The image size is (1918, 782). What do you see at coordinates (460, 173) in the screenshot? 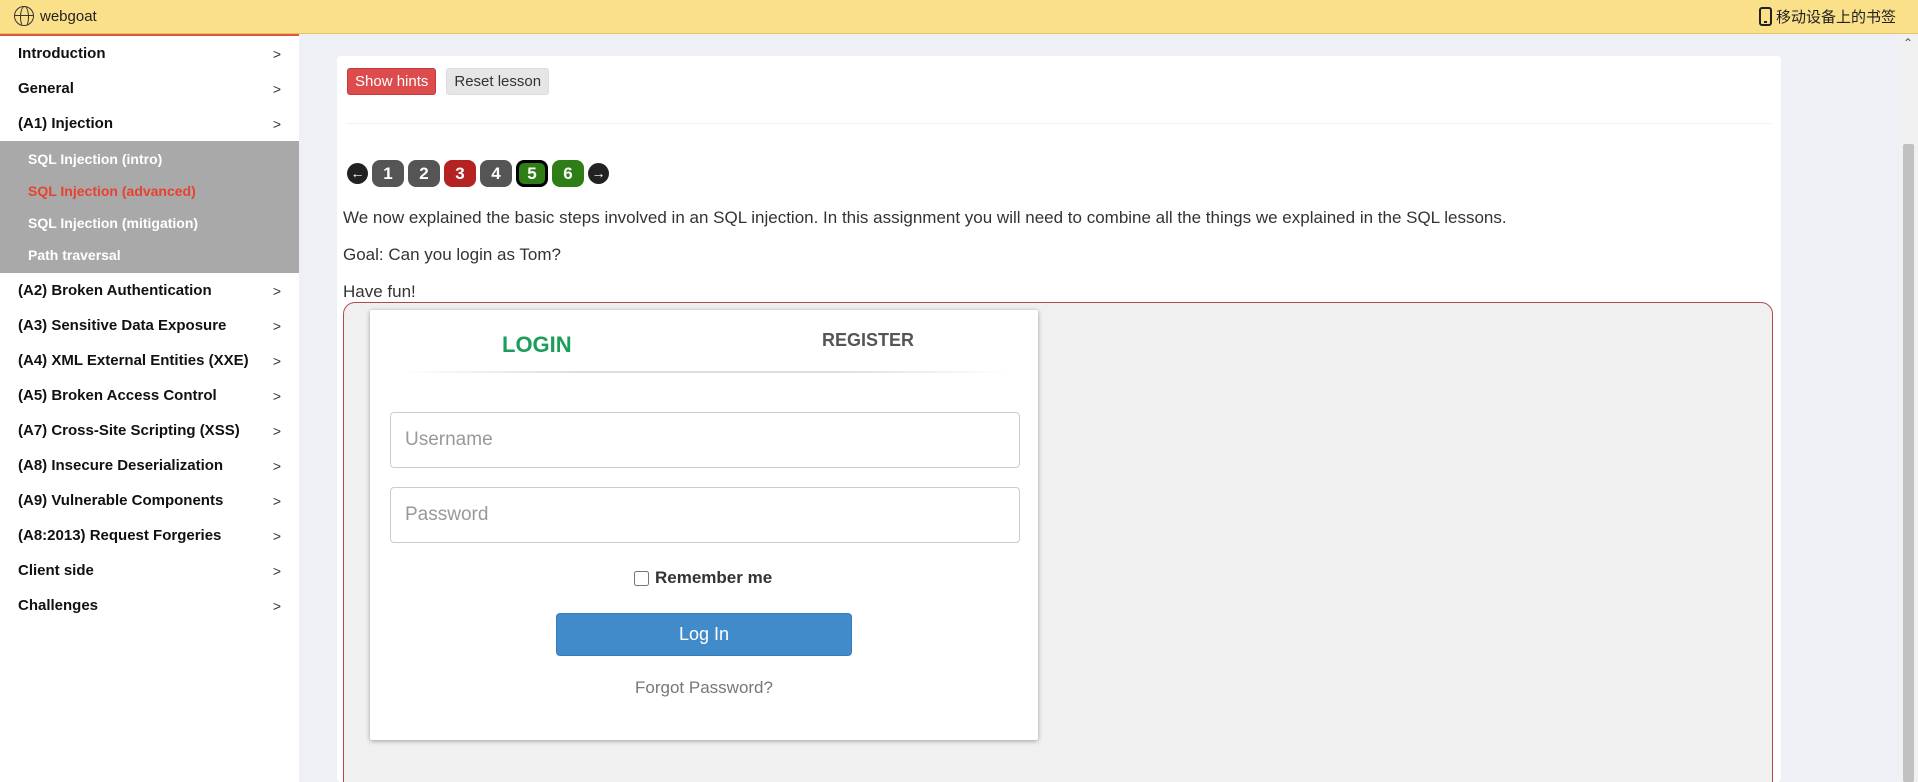
I see `page-button-3: 3` at bounding box center [460, 173].